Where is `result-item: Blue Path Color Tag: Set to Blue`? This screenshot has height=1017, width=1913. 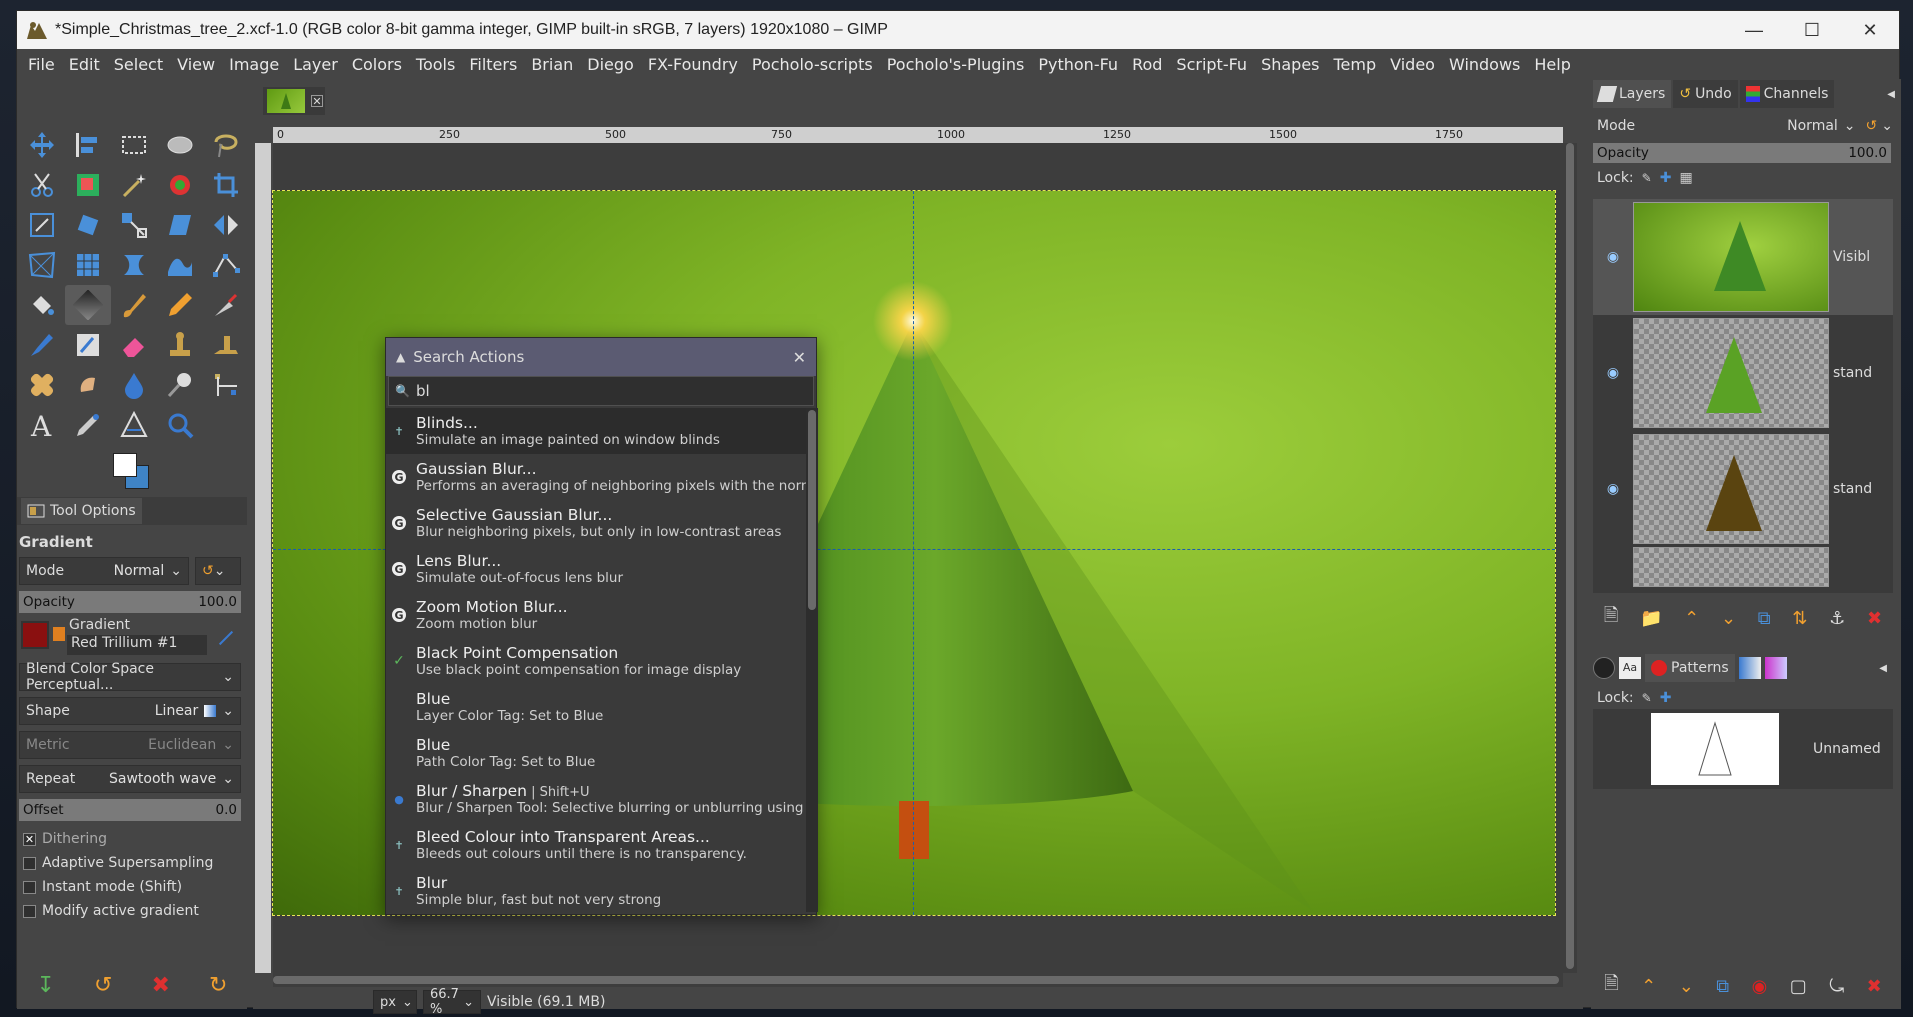
result-item: Blue Path Color Tag: Set to Blue is located at coordinates (596, 753).